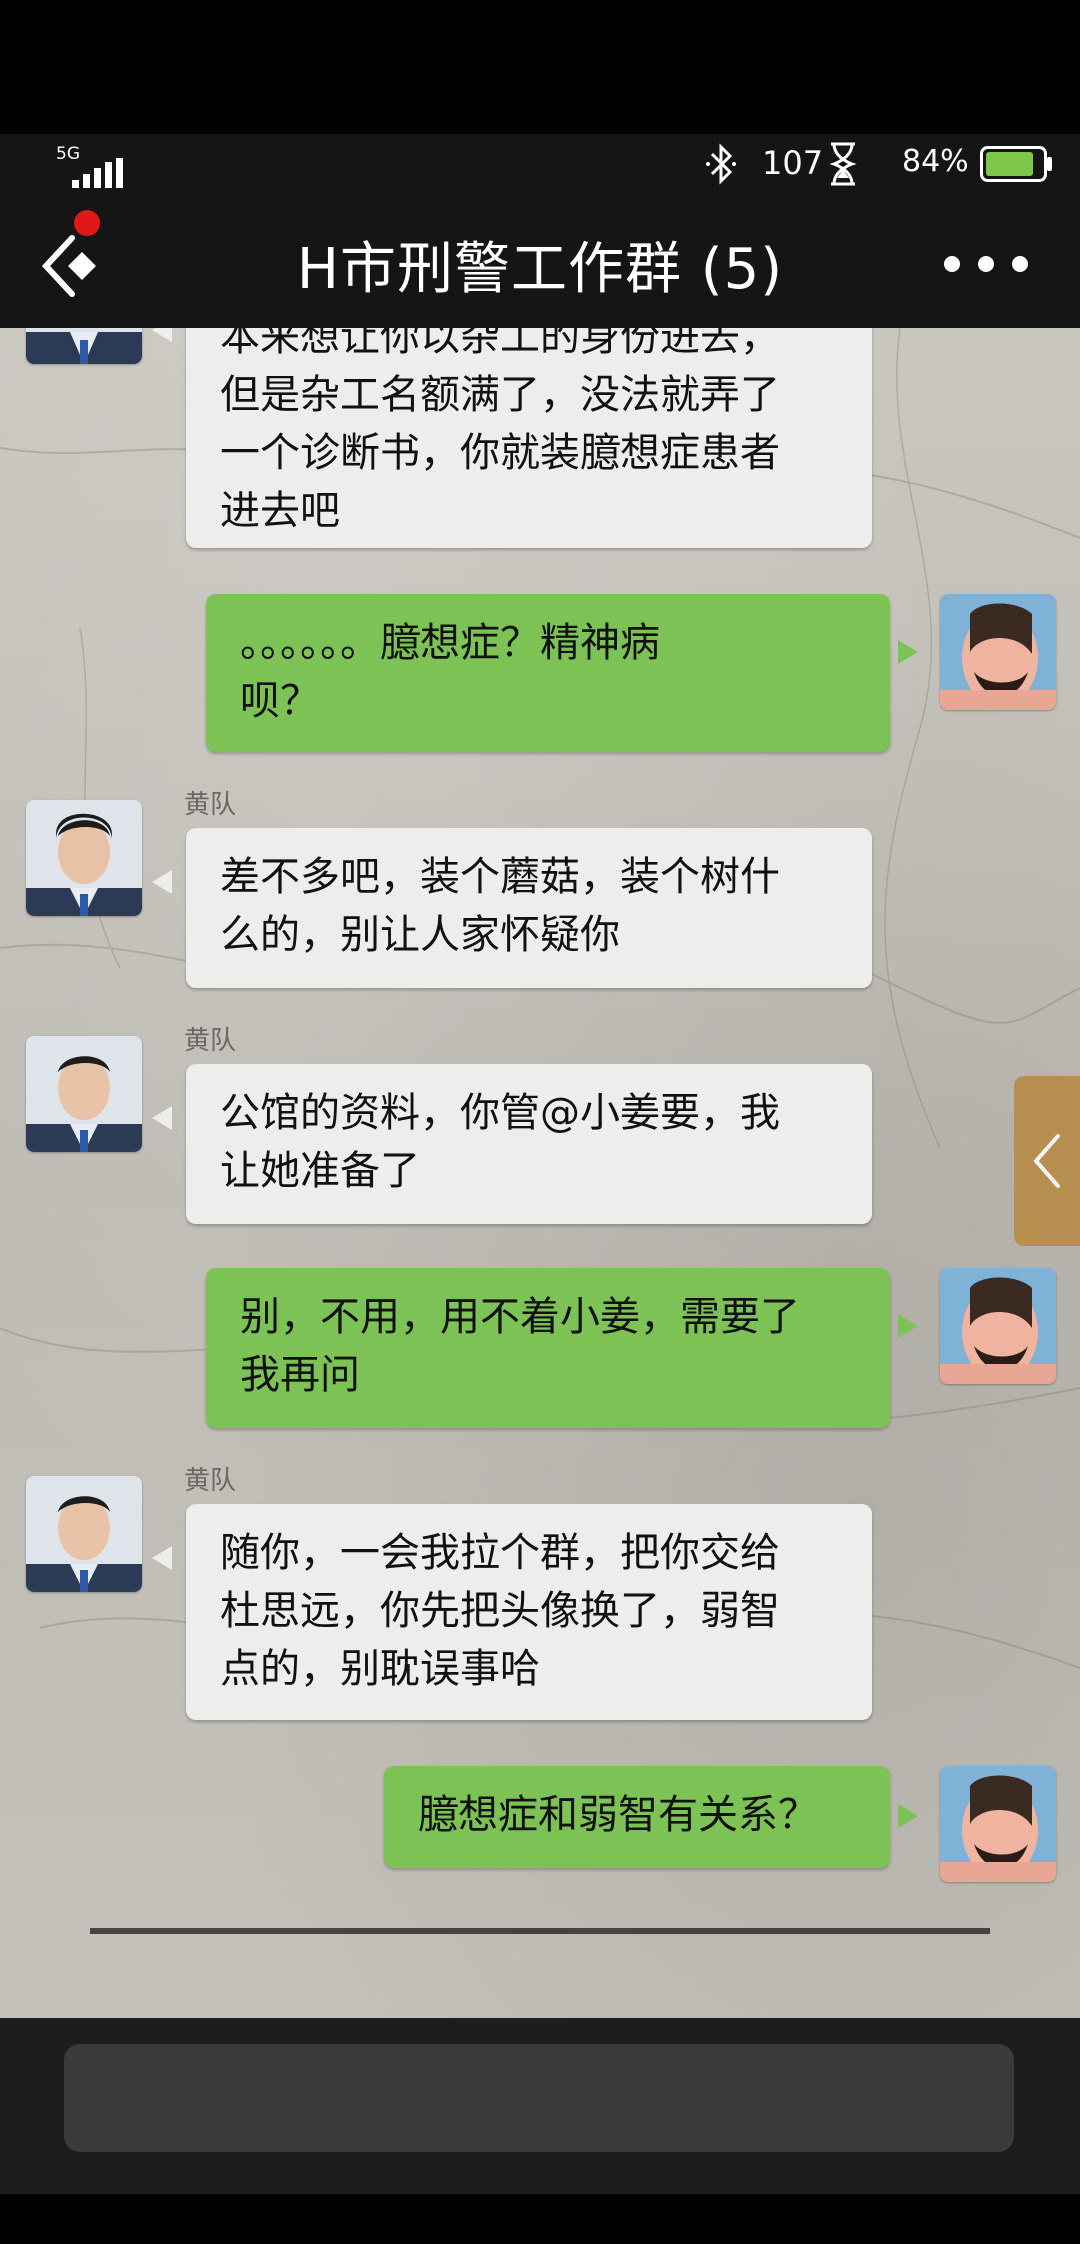 Image resolution: width=1080 pixels, height=2244 pixels. Describe the element at coordinates (793, 163) in the screenshot. I see `rate-value: 107` at that location.